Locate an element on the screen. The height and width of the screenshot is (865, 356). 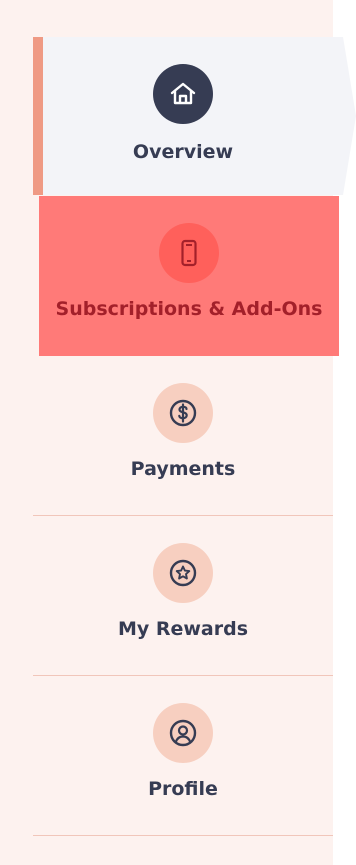
nav-item-label: Overview is located at coordinates (183, 152).